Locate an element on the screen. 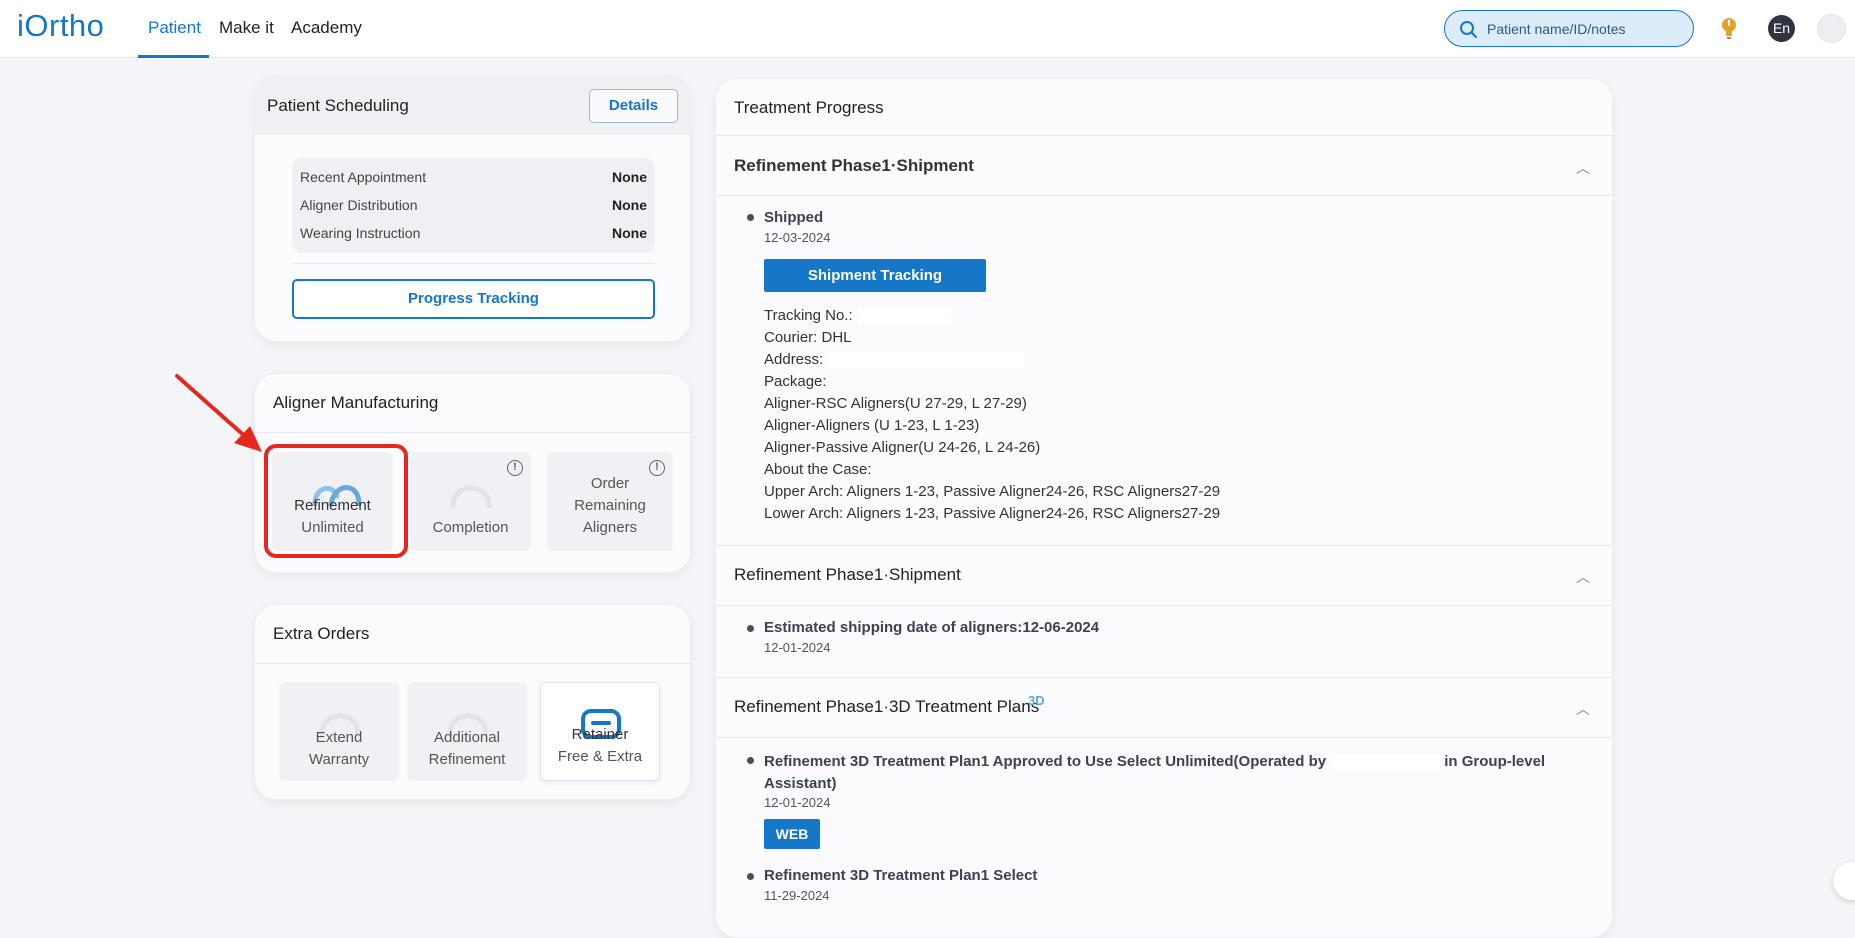  extend-warranty-tile: Extend Warranty is located at coordinates (339, 731).